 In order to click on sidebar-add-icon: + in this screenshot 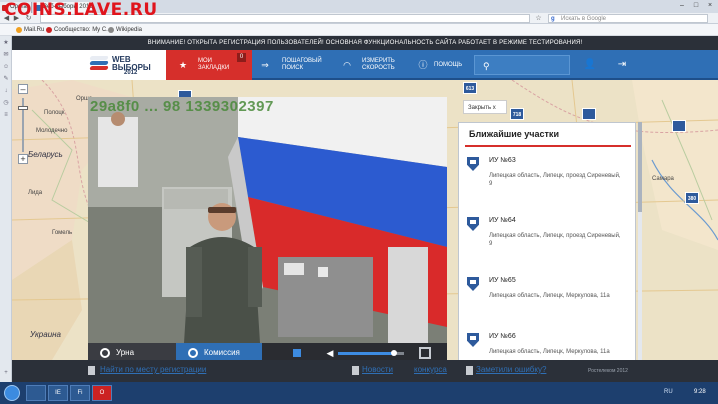, I will do `click(6, 373)`.